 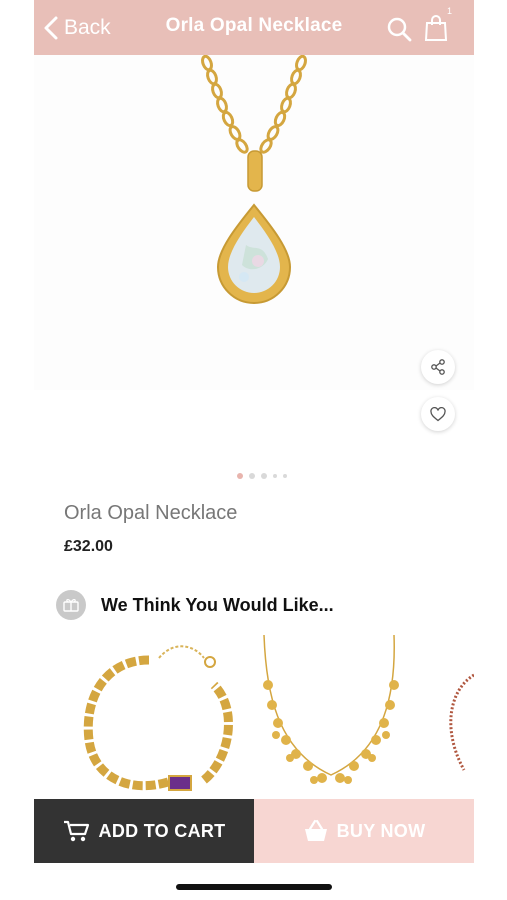 I want to click on bracelet-image, so click(x=158, y=718).